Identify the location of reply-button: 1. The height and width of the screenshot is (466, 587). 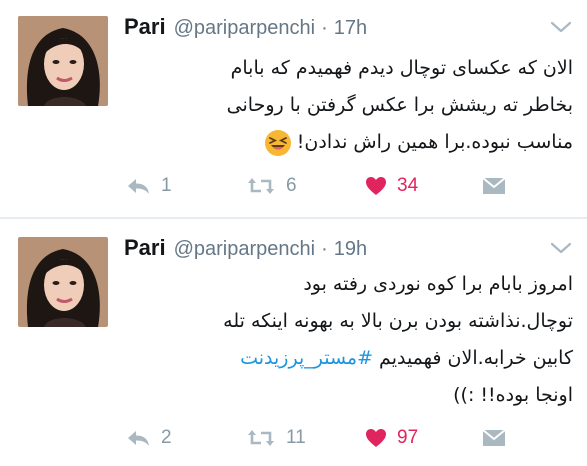
(148, 186).